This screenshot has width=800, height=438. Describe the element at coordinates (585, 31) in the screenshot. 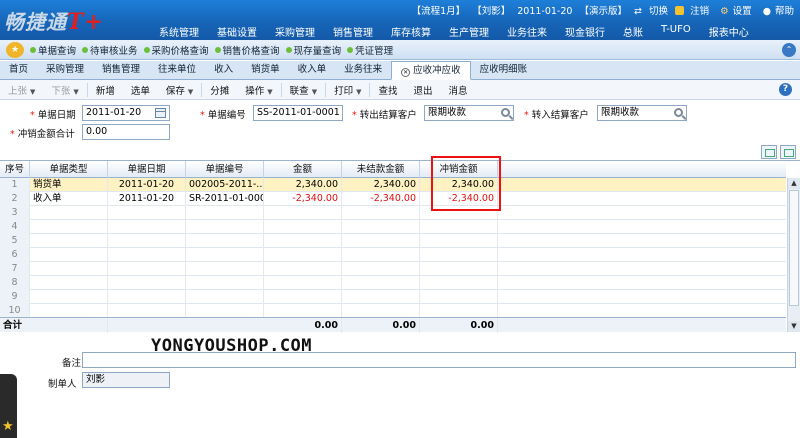

I see `nav-item: 现金银行` at that location.